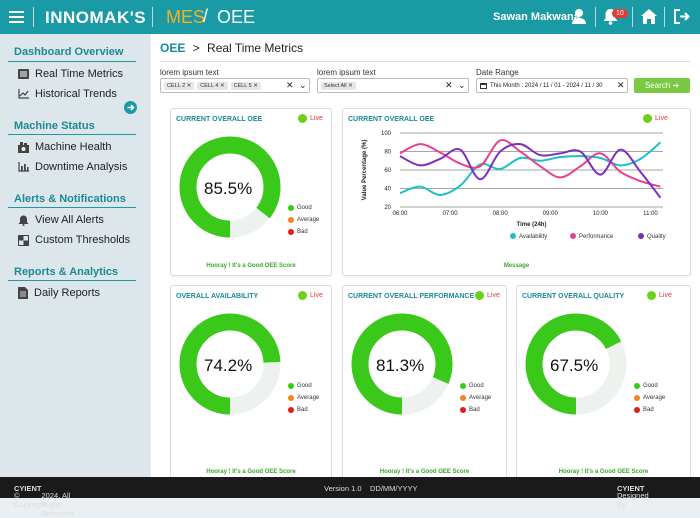 This screenshot has height=518, width=700. Describe the element at coordinates (66, 272) in the screenshot. I see `sidebar-section-title: Reports & Analytics` at that location.